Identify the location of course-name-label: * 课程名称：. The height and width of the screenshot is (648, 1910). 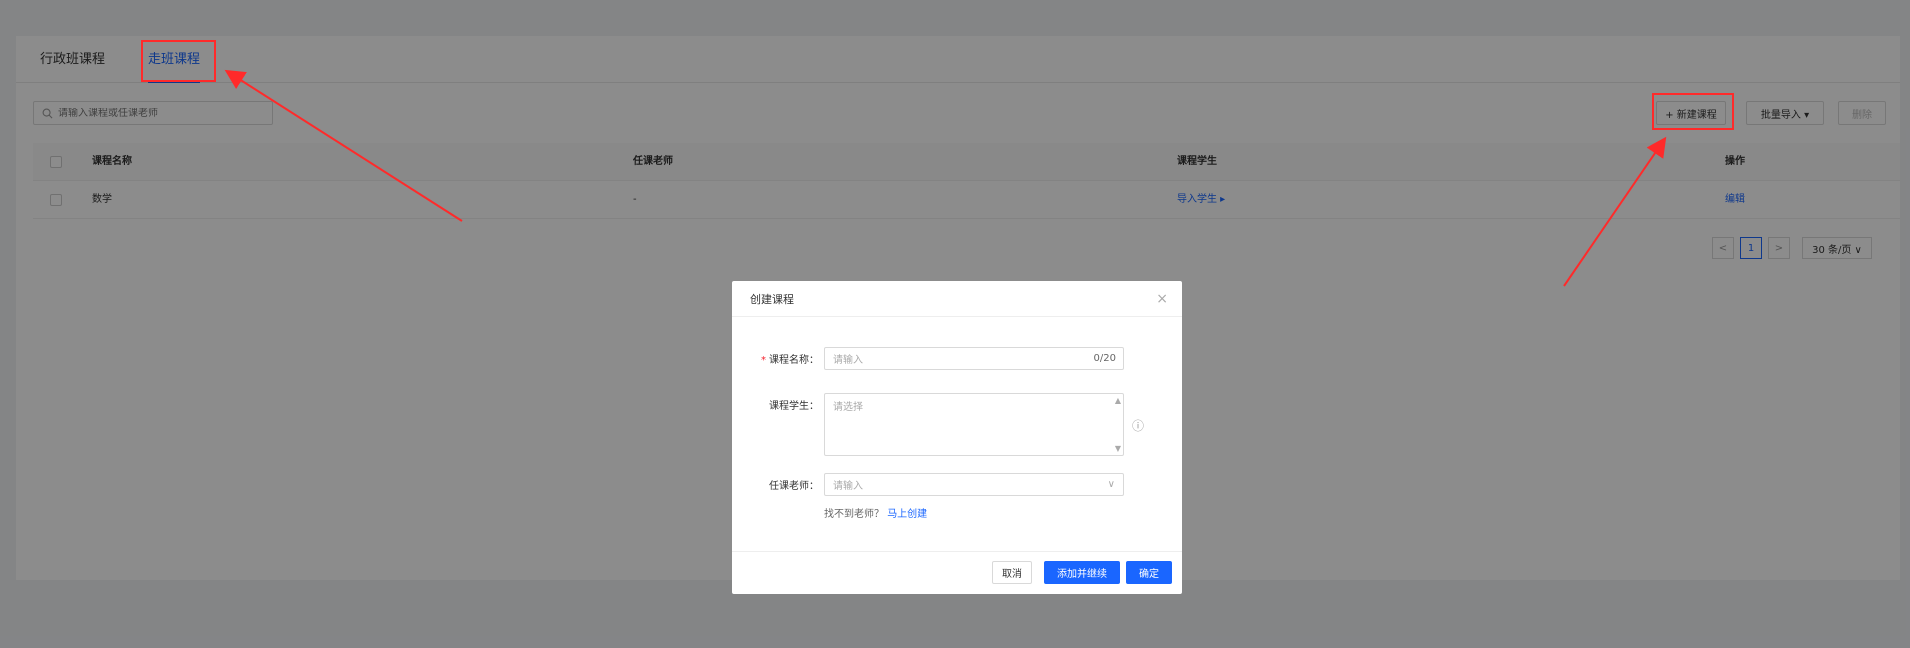
(790, 360).